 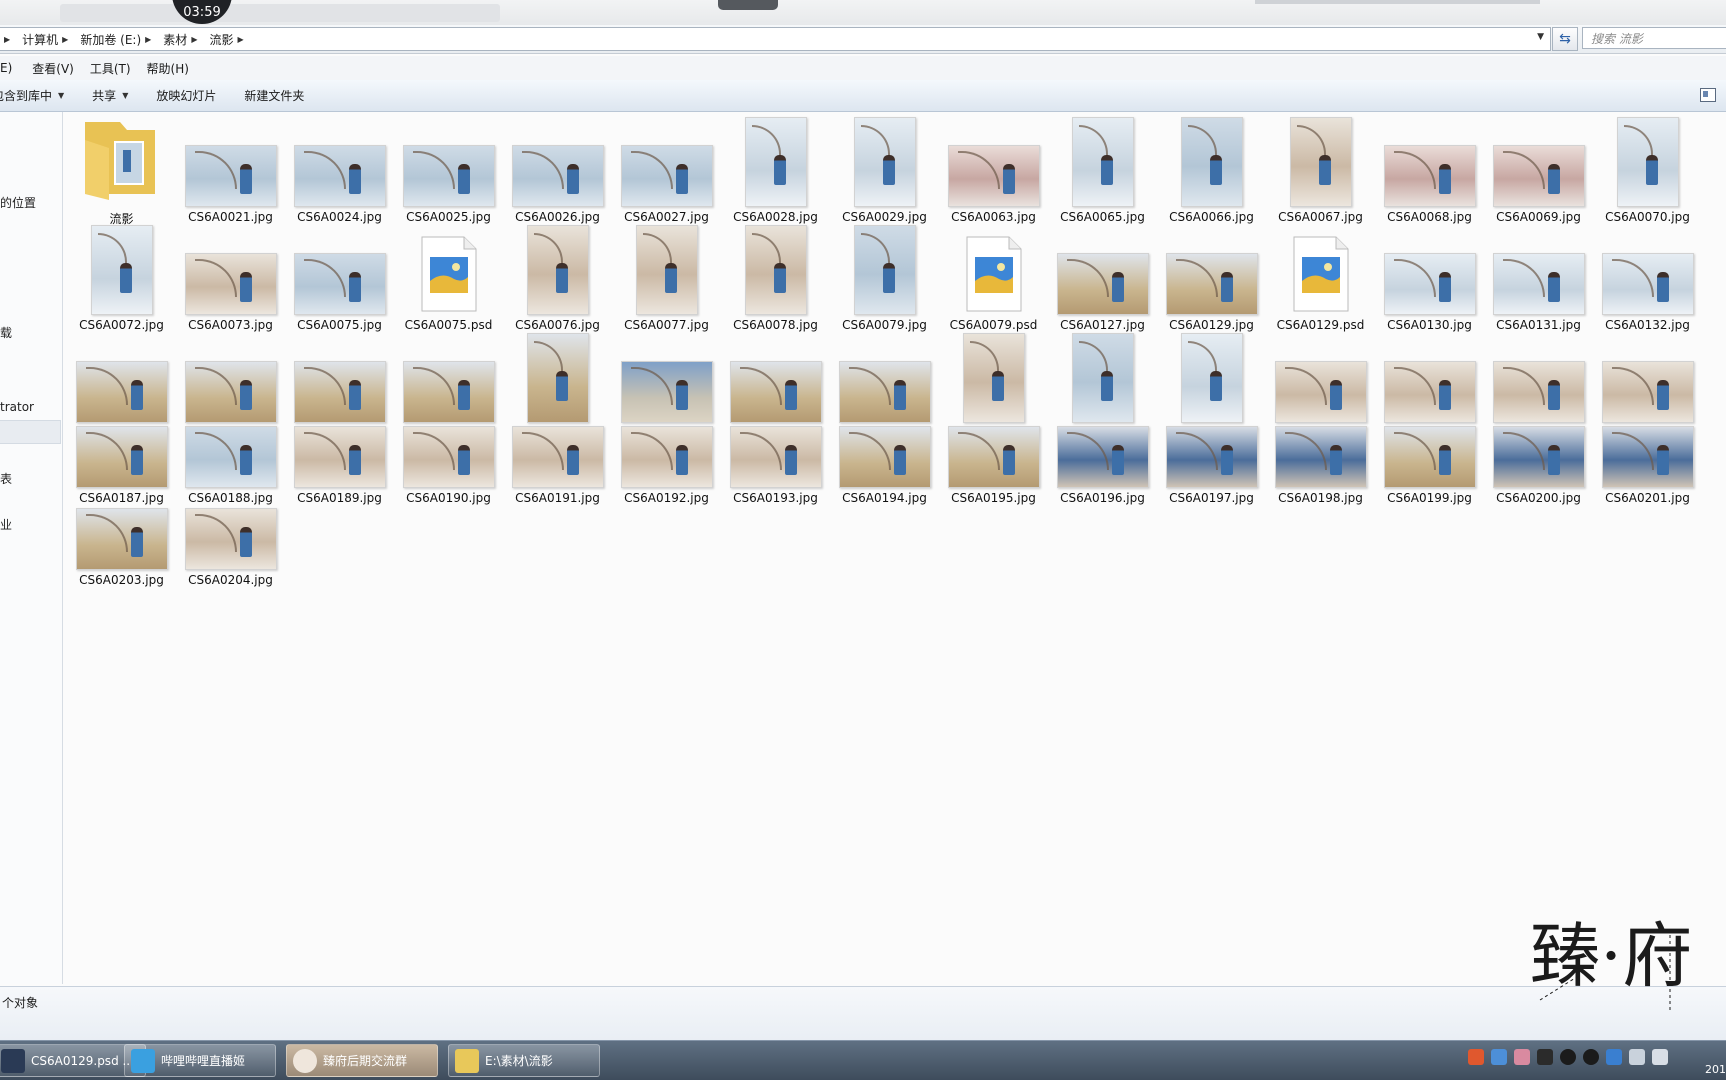 What do you see at coordinates (186, 95) in the screenshot?
I see `slideshow-button: 放映幻灯片` at bounding box center [186, 95].